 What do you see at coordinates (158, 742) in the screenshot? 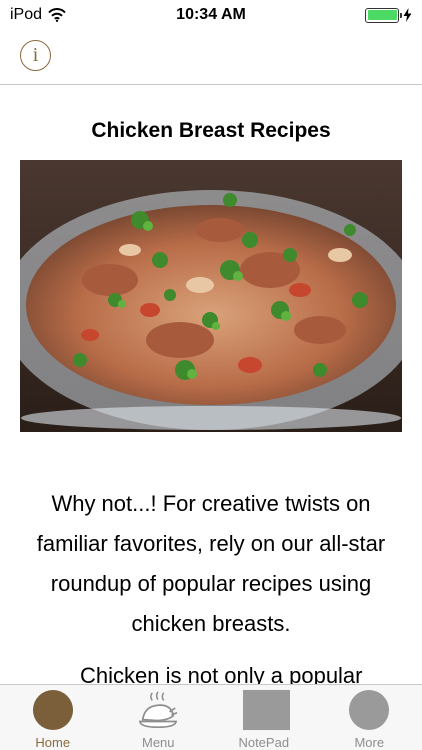
I see `tab-menu-label: Menu` at bounding box center [158, 742].